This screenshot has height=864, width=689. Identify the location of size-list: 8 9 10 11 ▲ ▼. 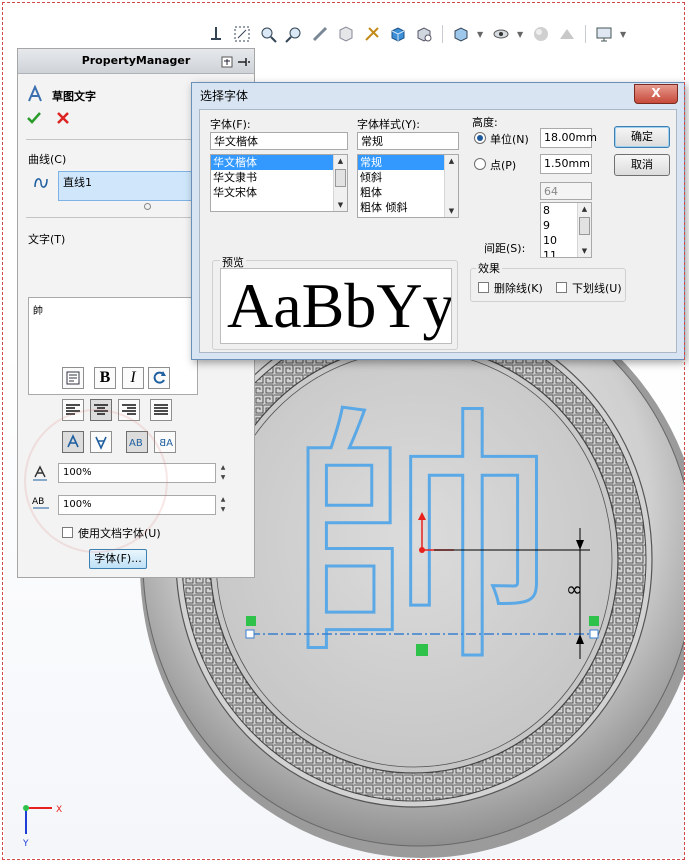
(566, 230).